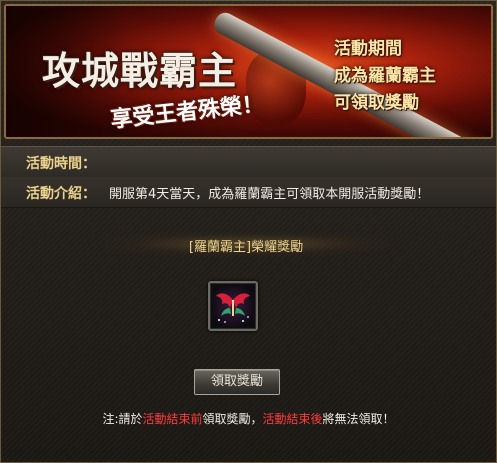 Image resolution: width=497 pixels, height=463 pixels. What do you see at coordinates (237, 382) in the screenshot?
I see `claim-reward-button: 領取獎勵` at bounding box center [237, 382].